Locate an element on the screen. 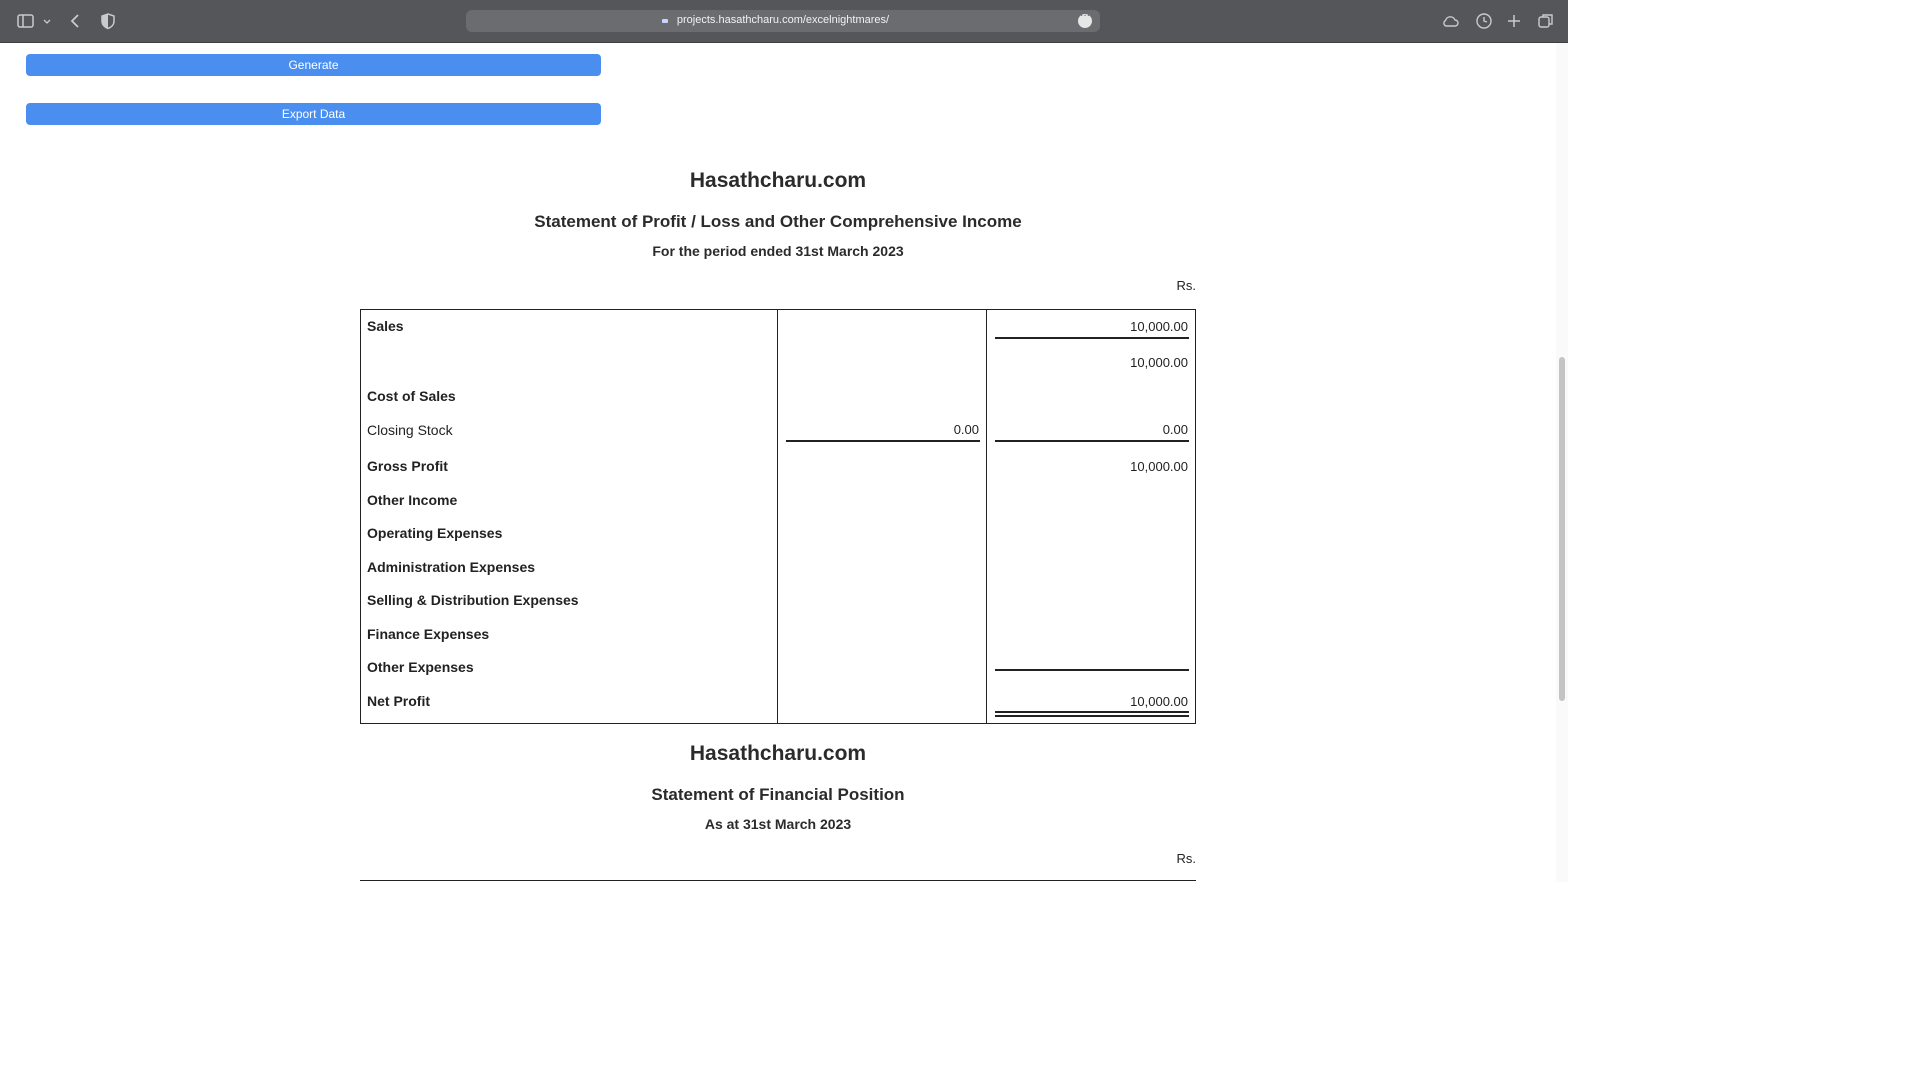 This screenshot has width=1920, height=1080. row-label-closing-stock: Closing Stock is located at coordinates (410, 430).